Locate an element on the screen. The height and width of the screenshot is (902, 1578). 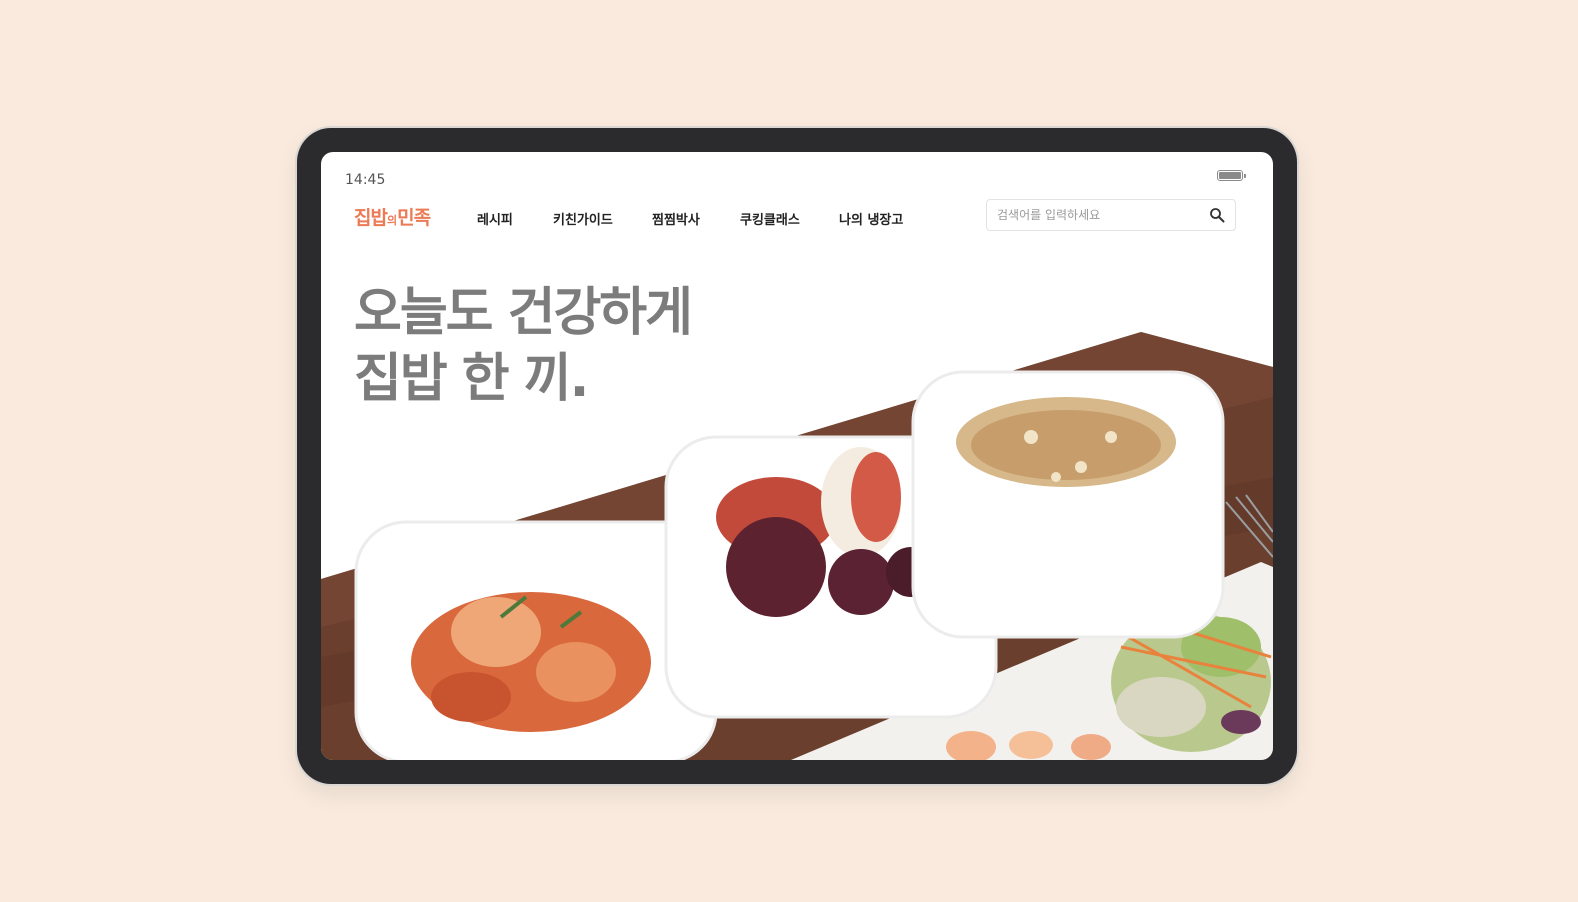
search-icon is located at coordinates (1217, 215).